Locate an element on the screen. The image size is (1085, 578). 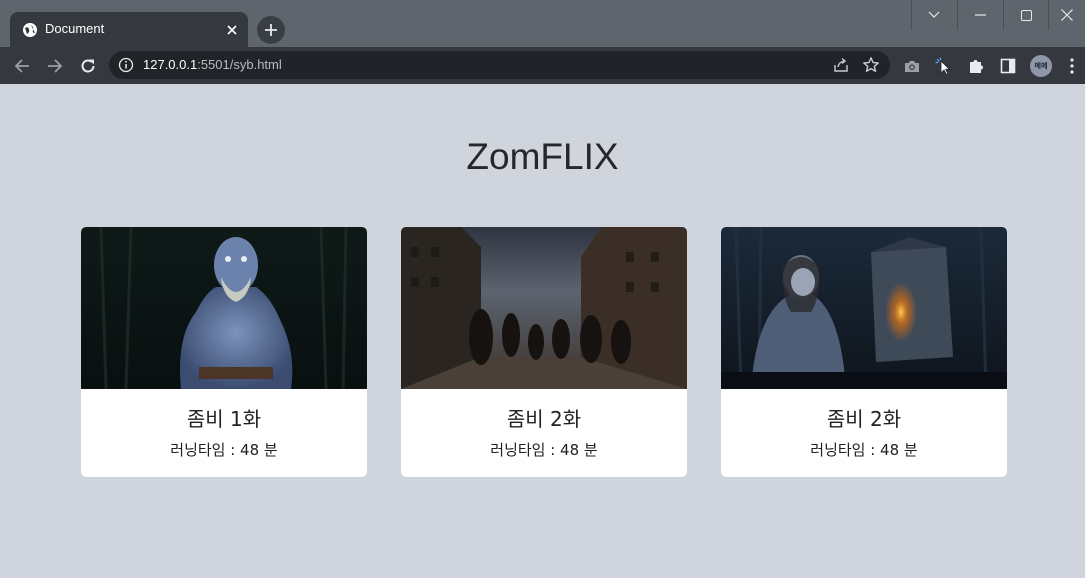
close-tab-icon is located at coordinates (232, 30).